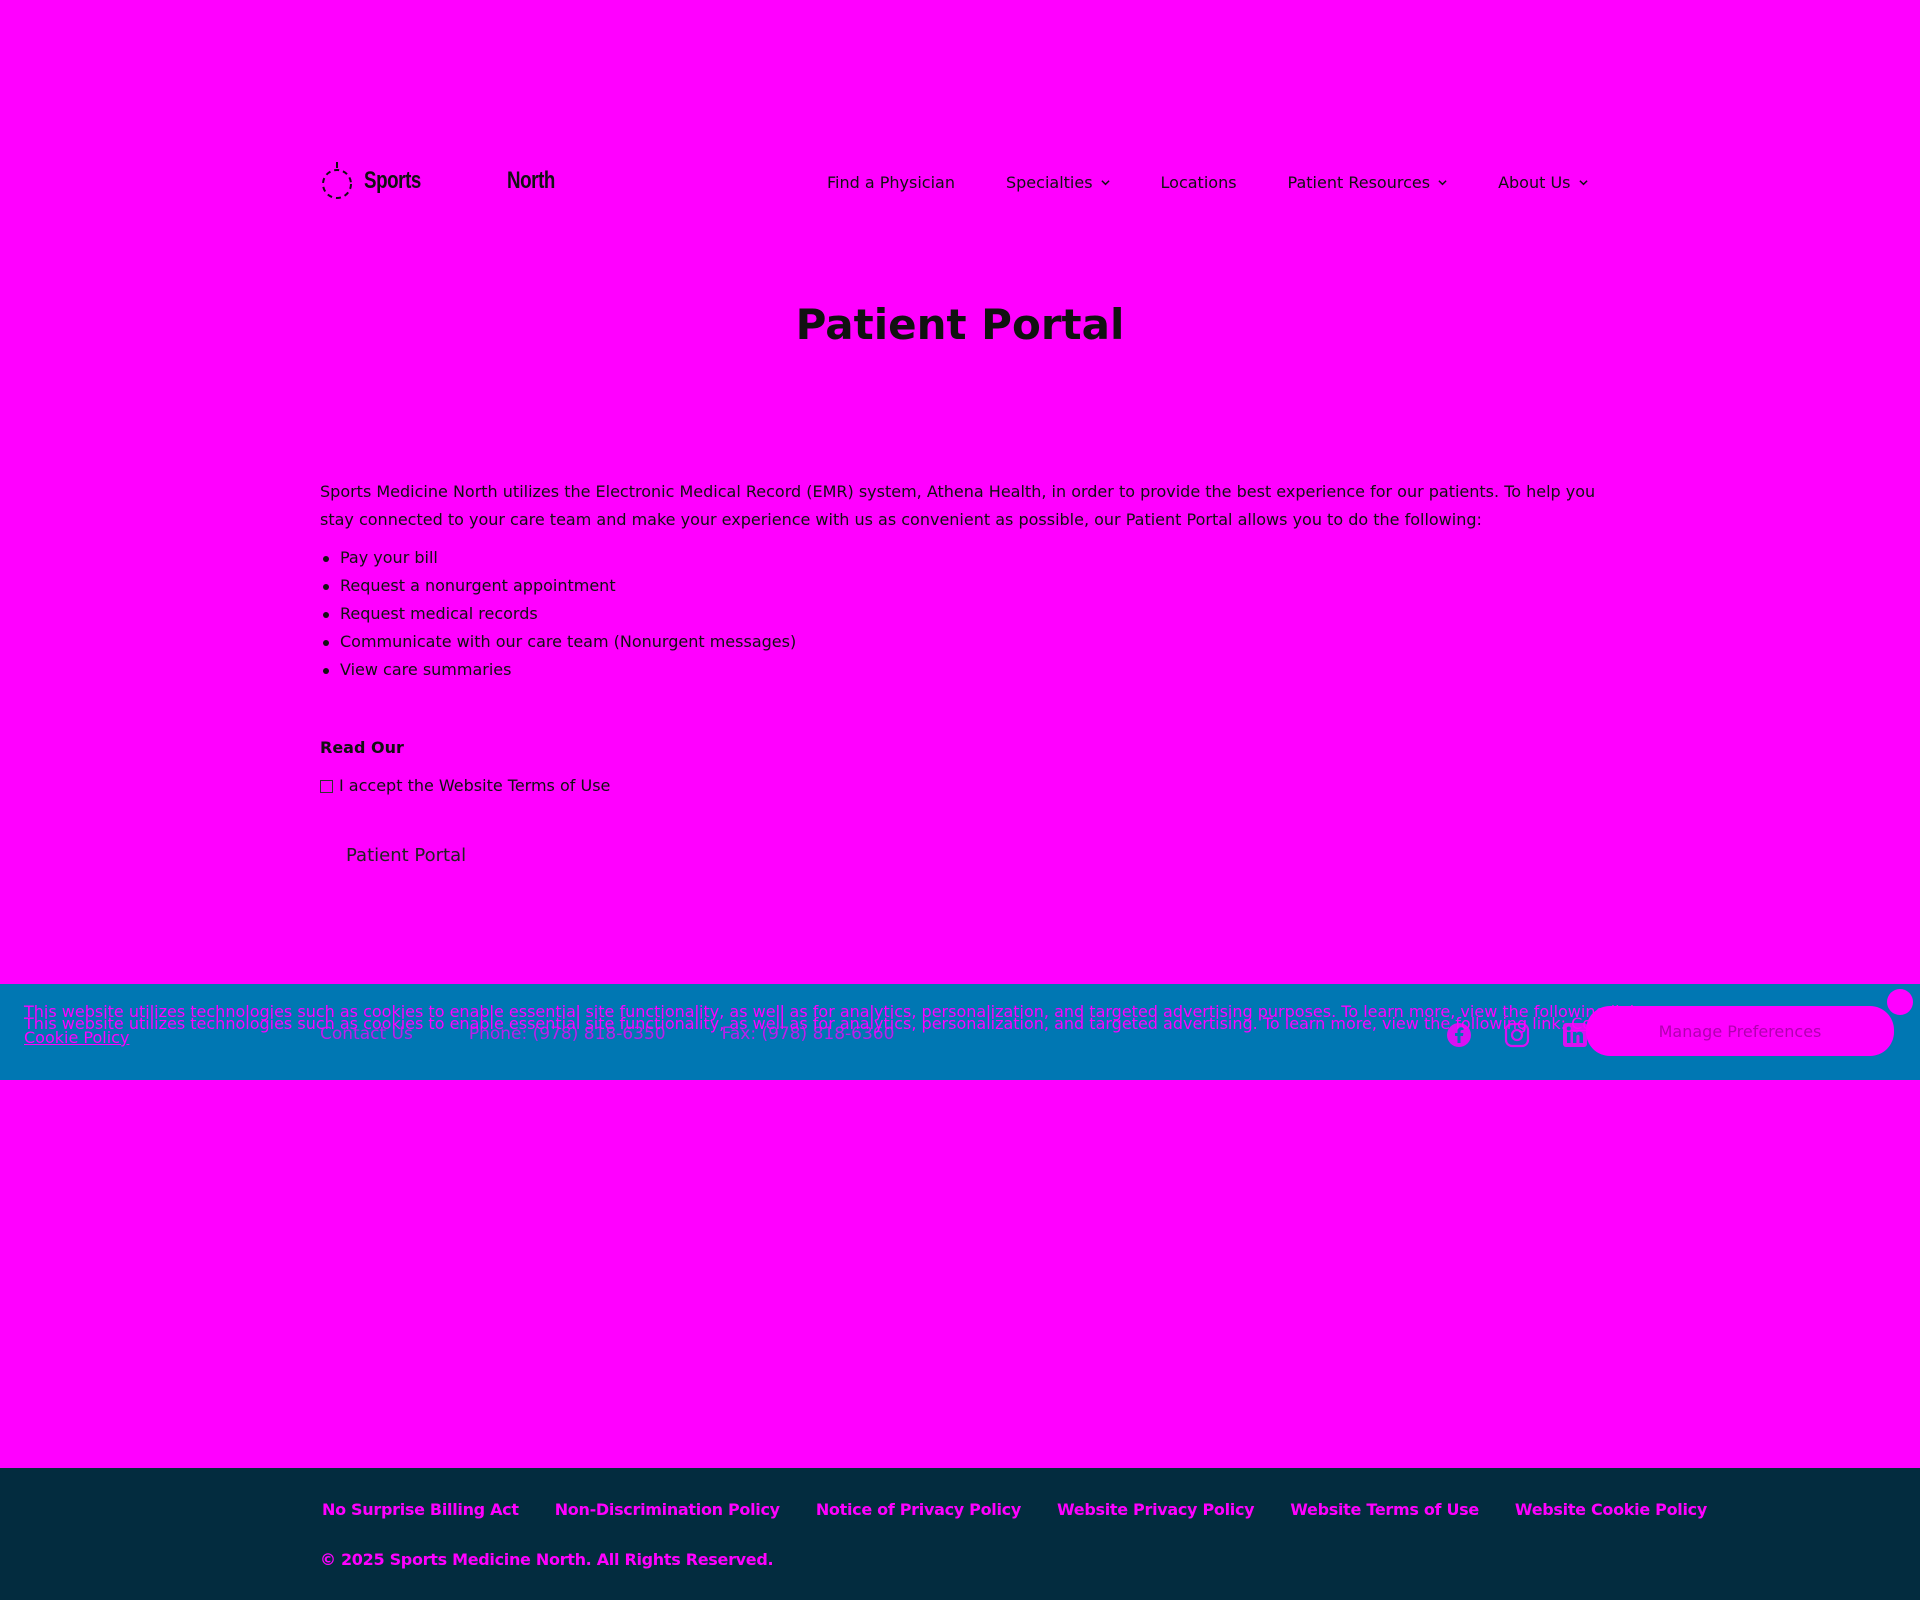 The width and height of the screenshot is (1920, 1600). What do you see at coordinates (1534, 182) in the screenshot?
I see `nav-item-label: About Us` at bounding box center [1534, 182].